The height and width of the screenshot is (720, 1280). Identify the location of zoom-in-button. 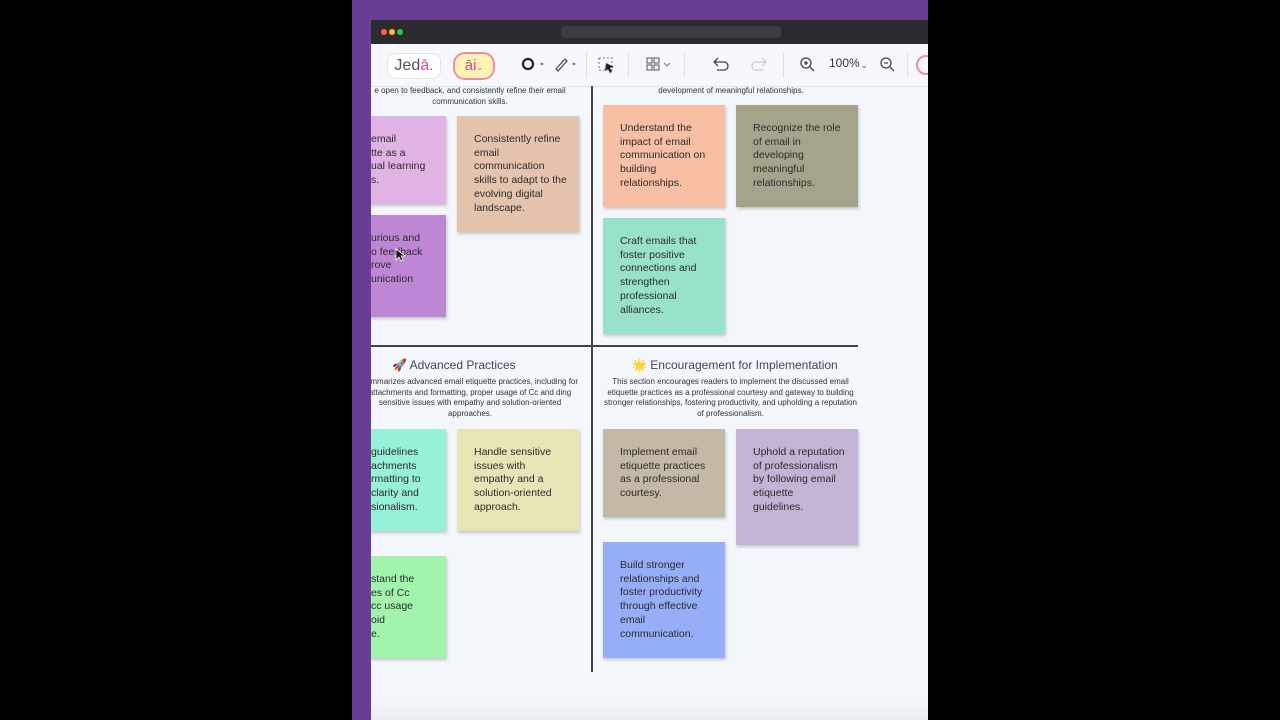
(808, 65).